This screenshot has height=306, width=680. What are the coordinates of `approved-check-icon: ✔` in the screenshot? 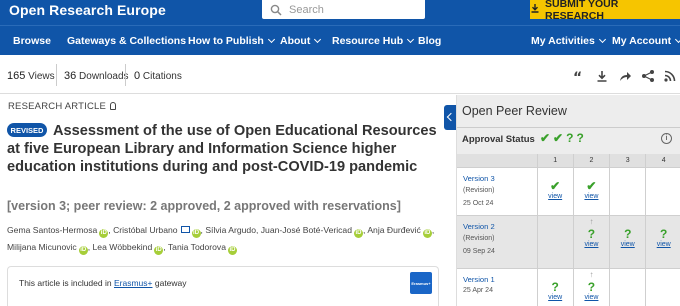 It's located at (555, 185).